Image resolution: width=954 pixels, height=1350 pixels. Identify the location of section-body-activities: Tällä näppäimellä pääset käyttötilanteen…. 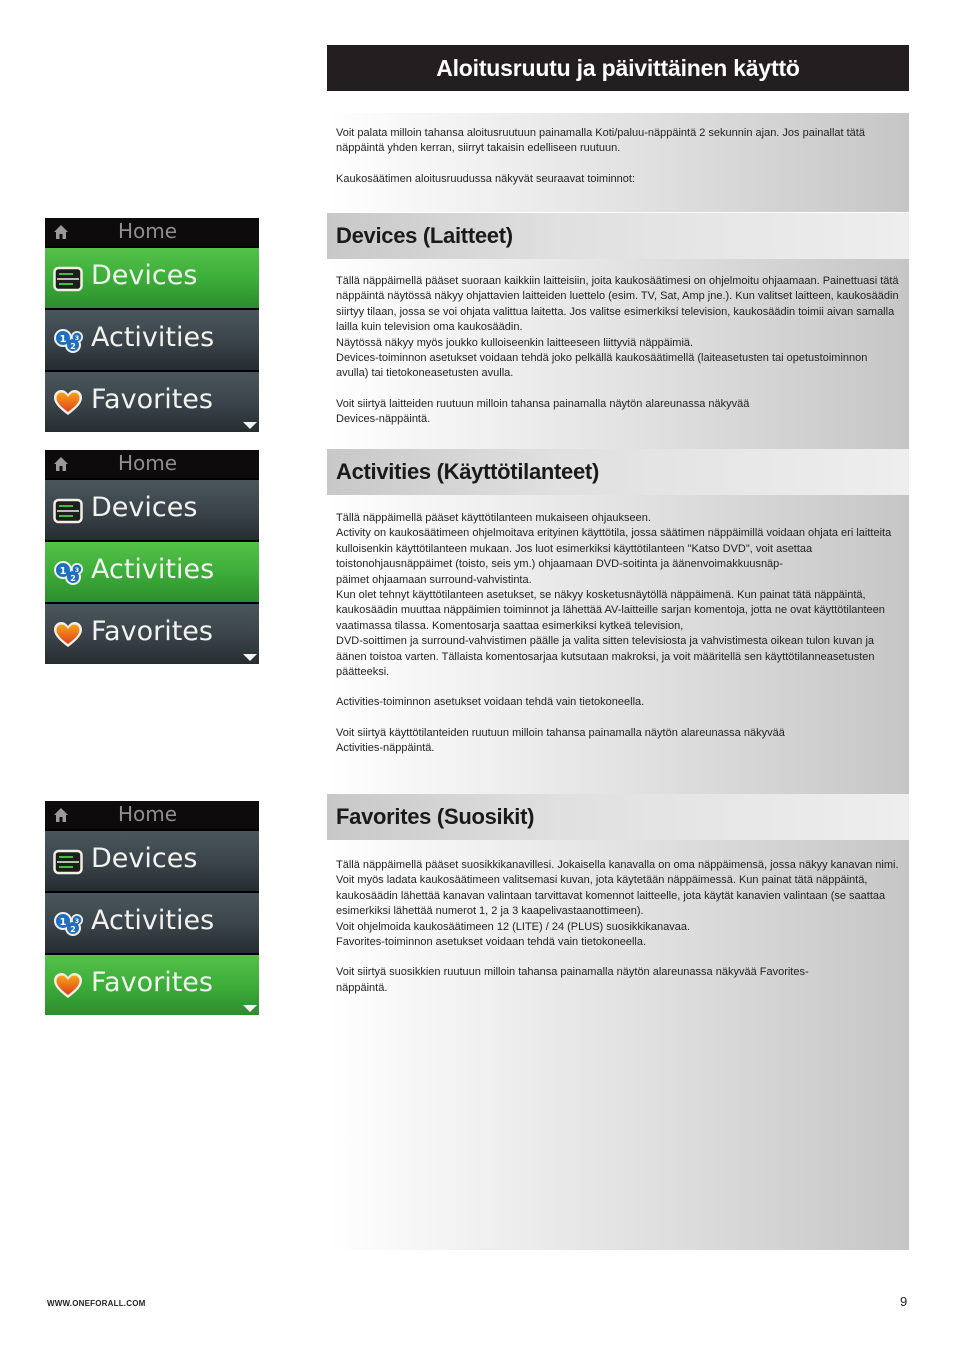
(618, 644).